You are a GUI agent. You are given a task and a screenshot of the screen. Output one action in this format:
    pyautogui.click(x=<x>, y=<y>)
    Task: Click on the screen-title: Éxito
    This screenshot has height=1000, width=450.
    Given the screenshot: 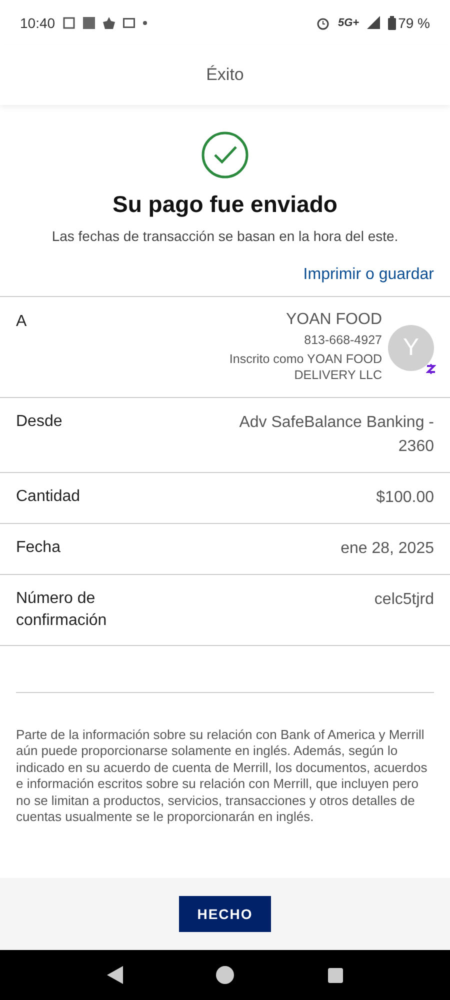 What is the action you would take?
    pyautogui.click(x=225, y=75)
    